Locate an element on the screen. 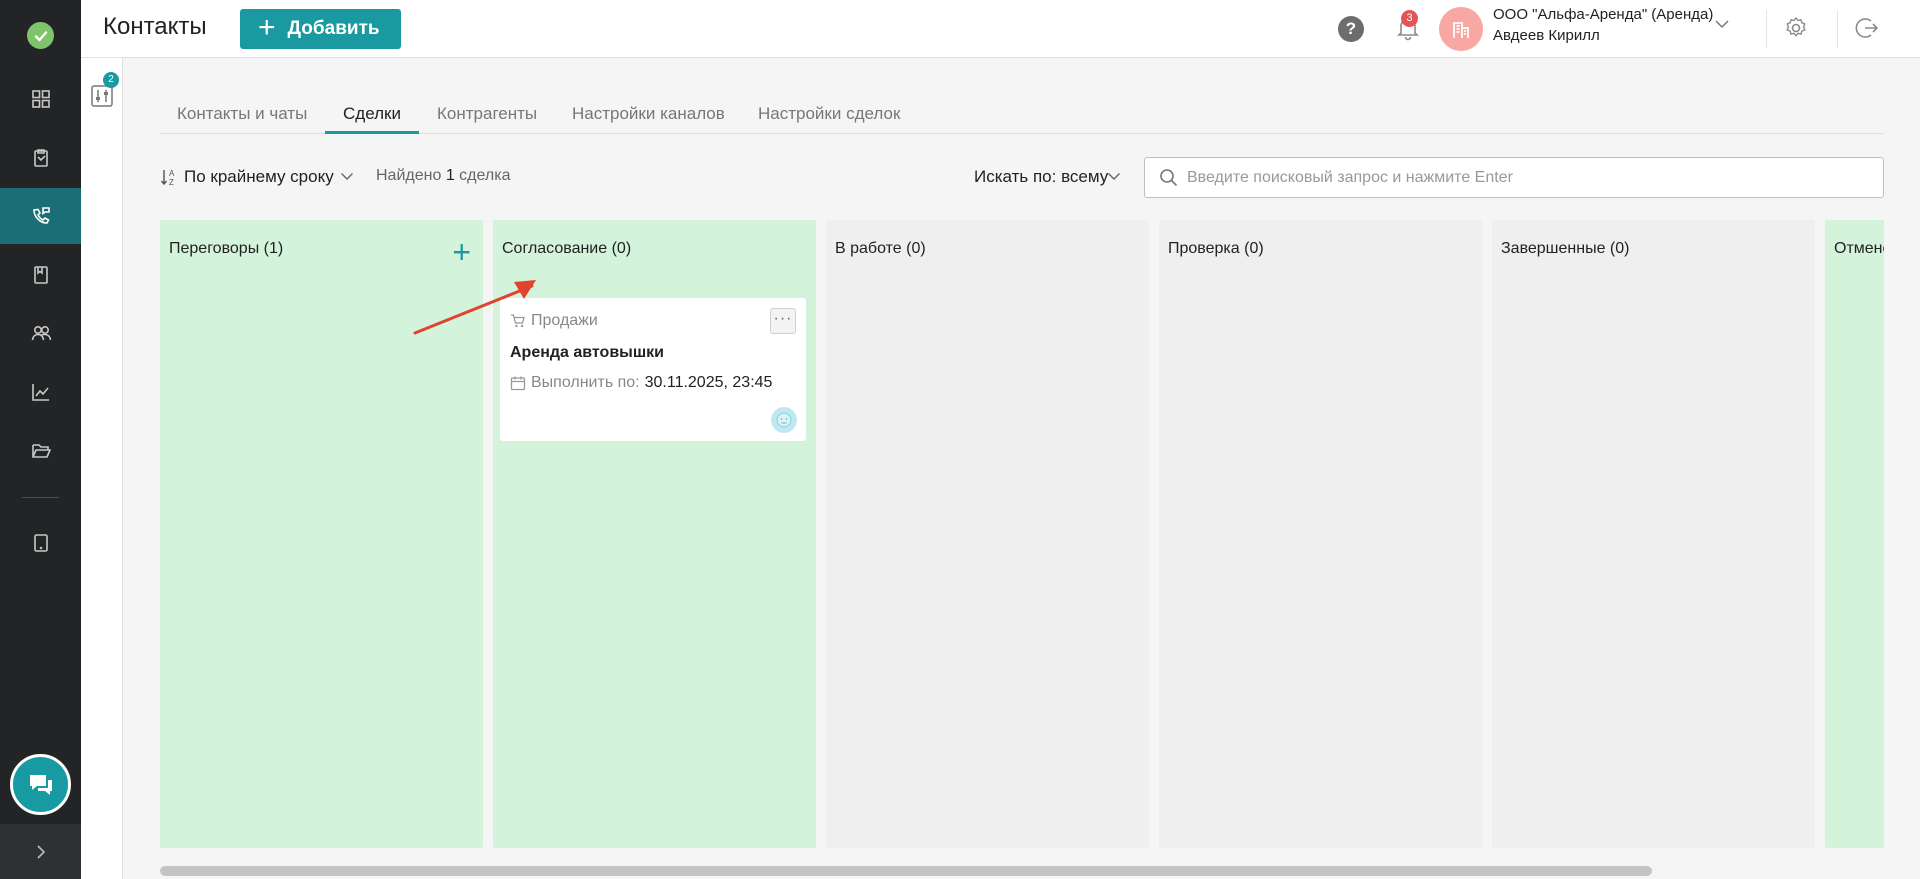  users-icon is located at coordinates (41, 333).